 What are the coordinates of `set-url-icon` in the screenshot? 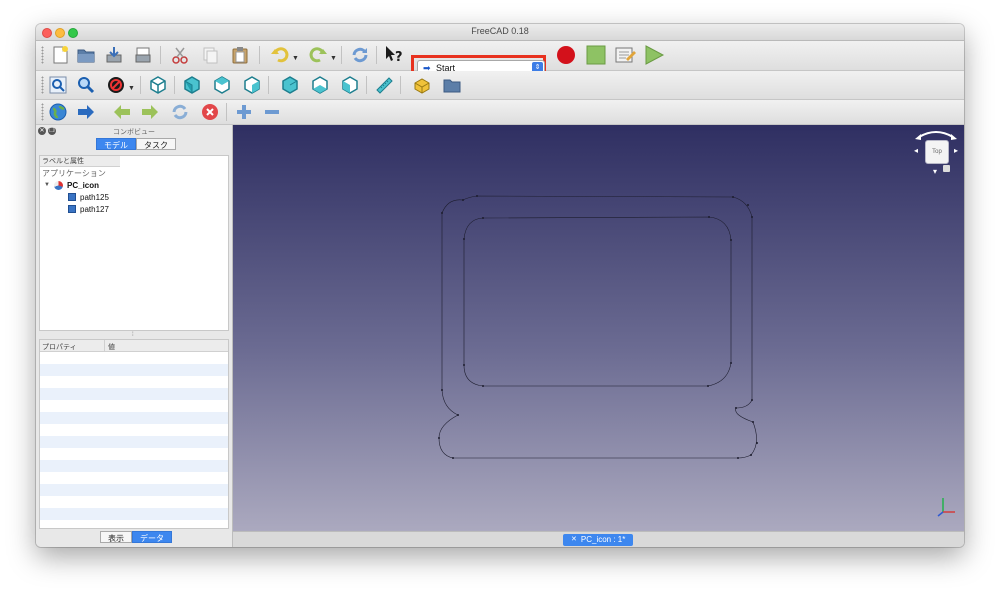 It's located at (86, 112).